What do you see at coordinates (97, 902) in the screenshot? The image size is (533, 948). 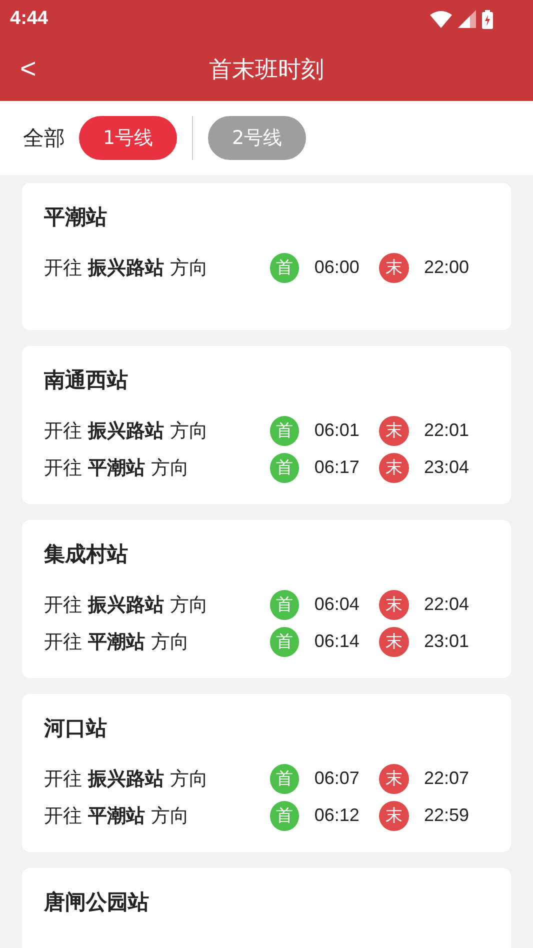 I see `station-name: 唐闸公园站` at bounding box center [97, 902].